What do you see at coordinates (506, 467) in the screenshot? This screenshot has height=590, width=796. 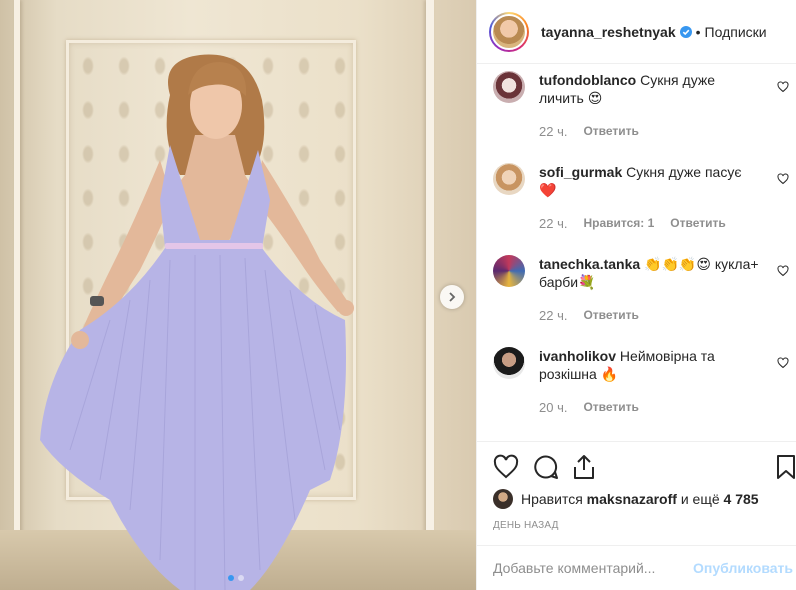 I see `heart-icon` at bounding box center [506, 467].